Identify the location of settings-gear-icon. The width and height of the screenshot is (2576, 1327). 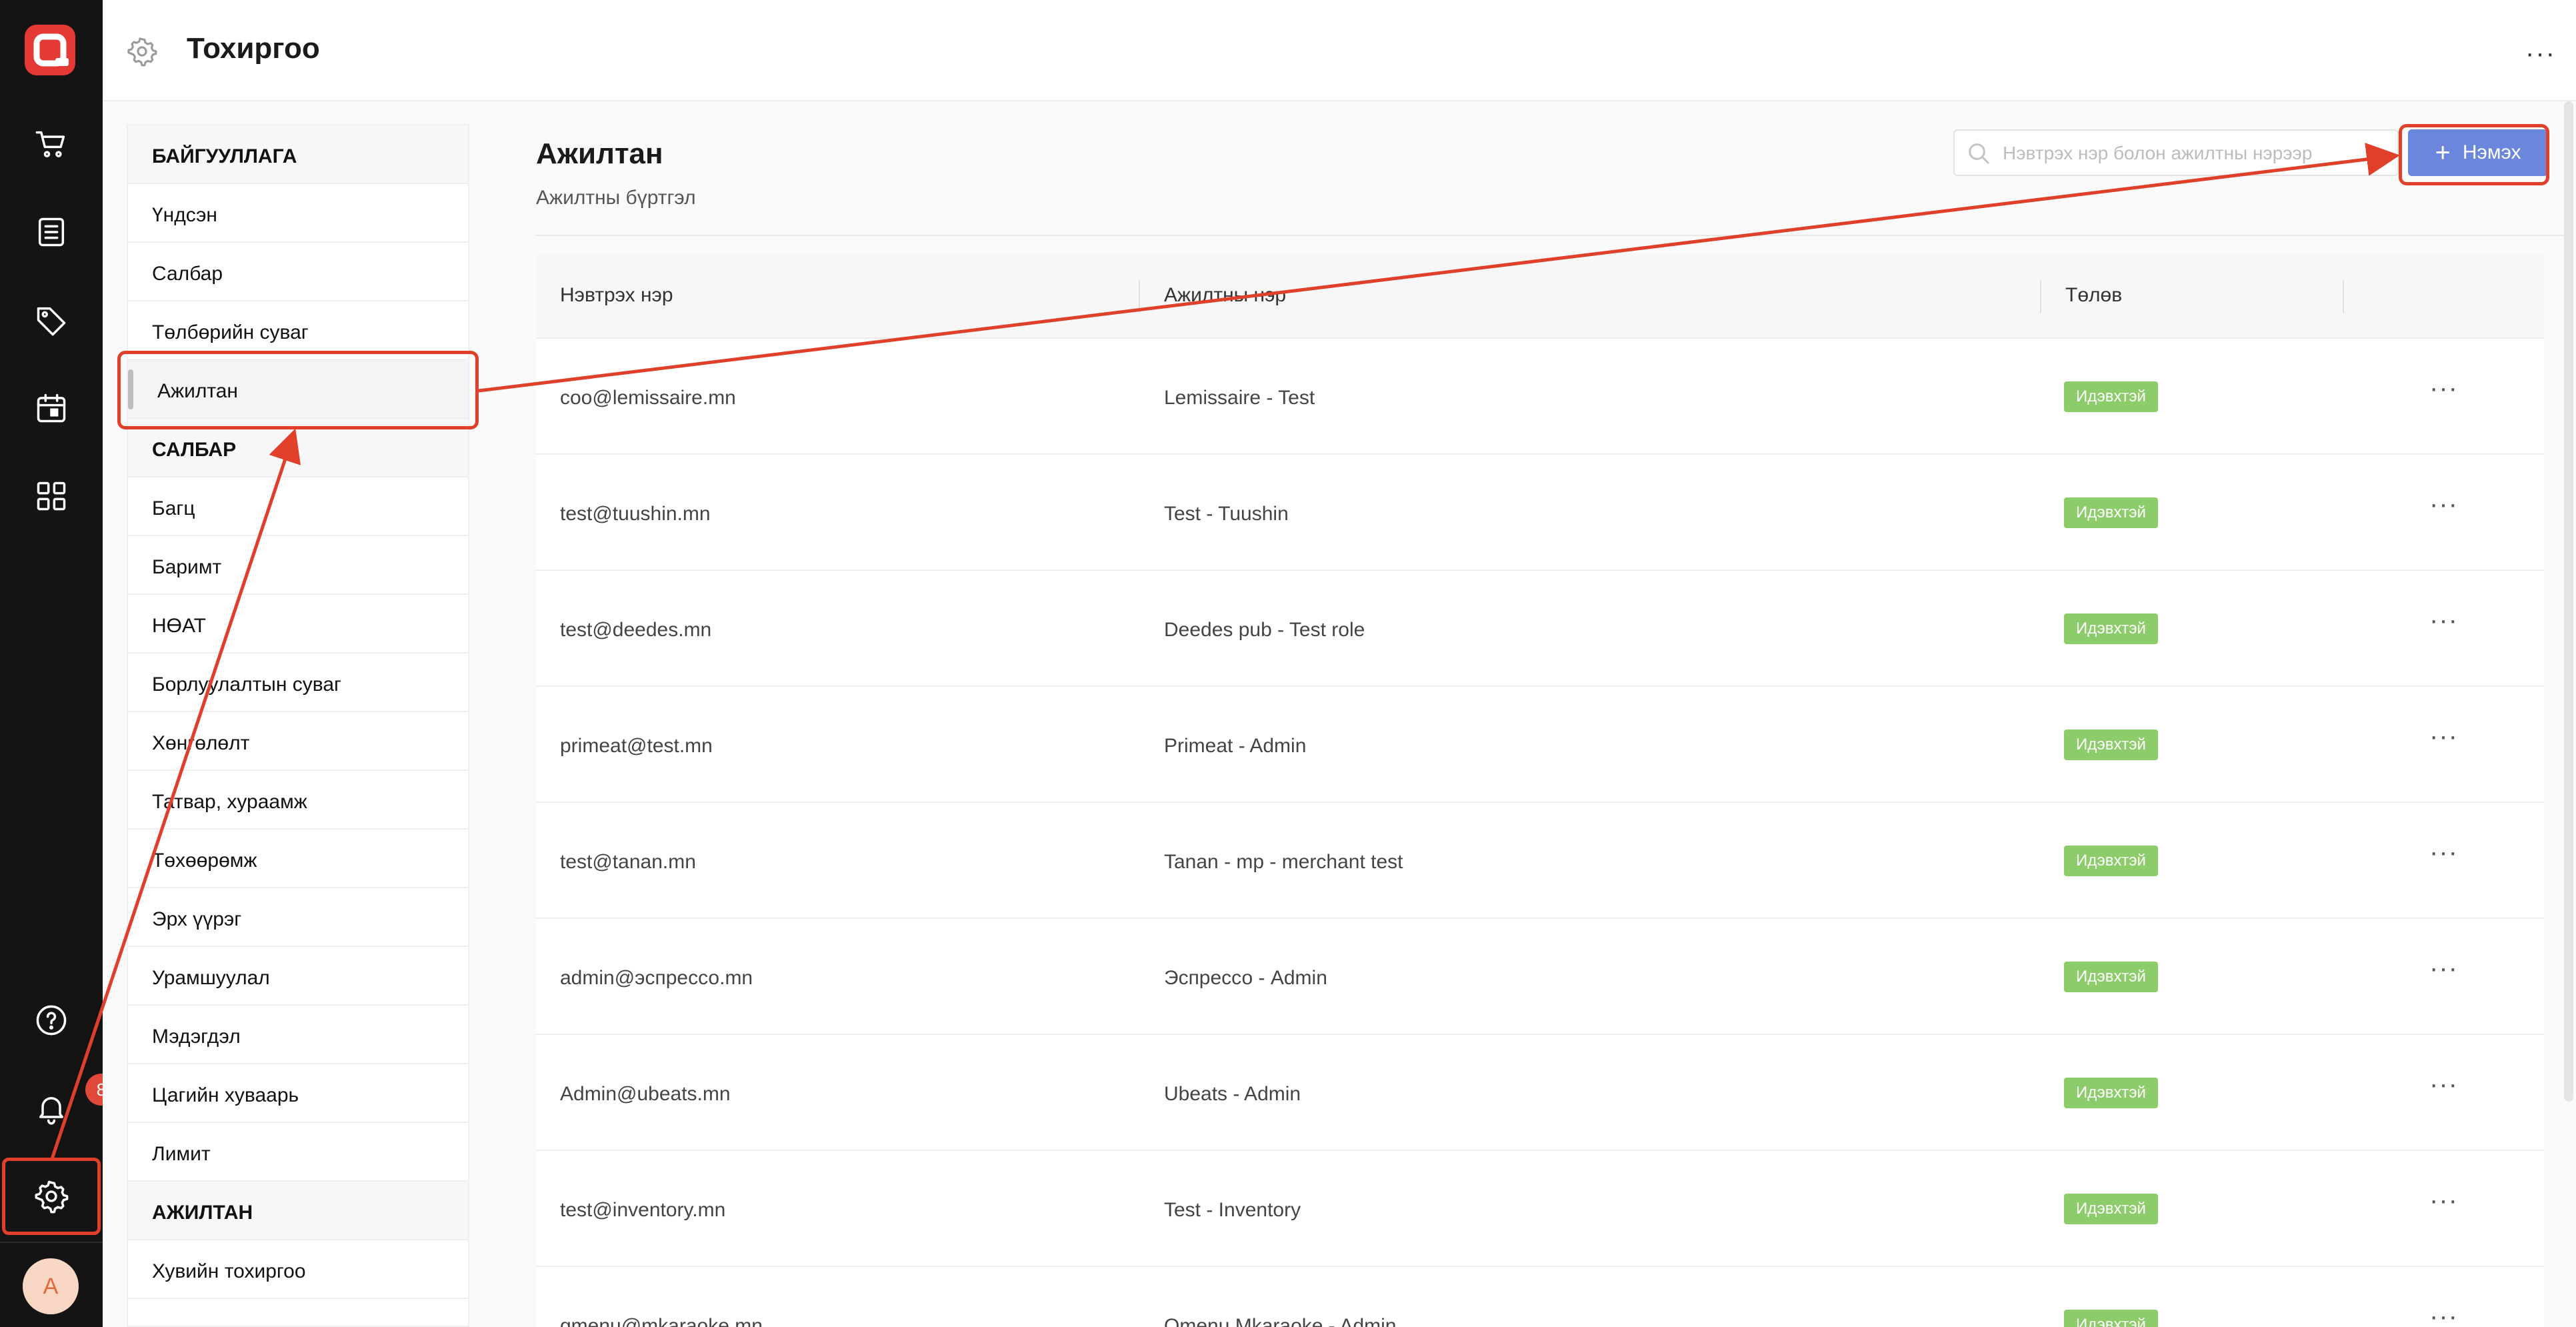
(142, 51).